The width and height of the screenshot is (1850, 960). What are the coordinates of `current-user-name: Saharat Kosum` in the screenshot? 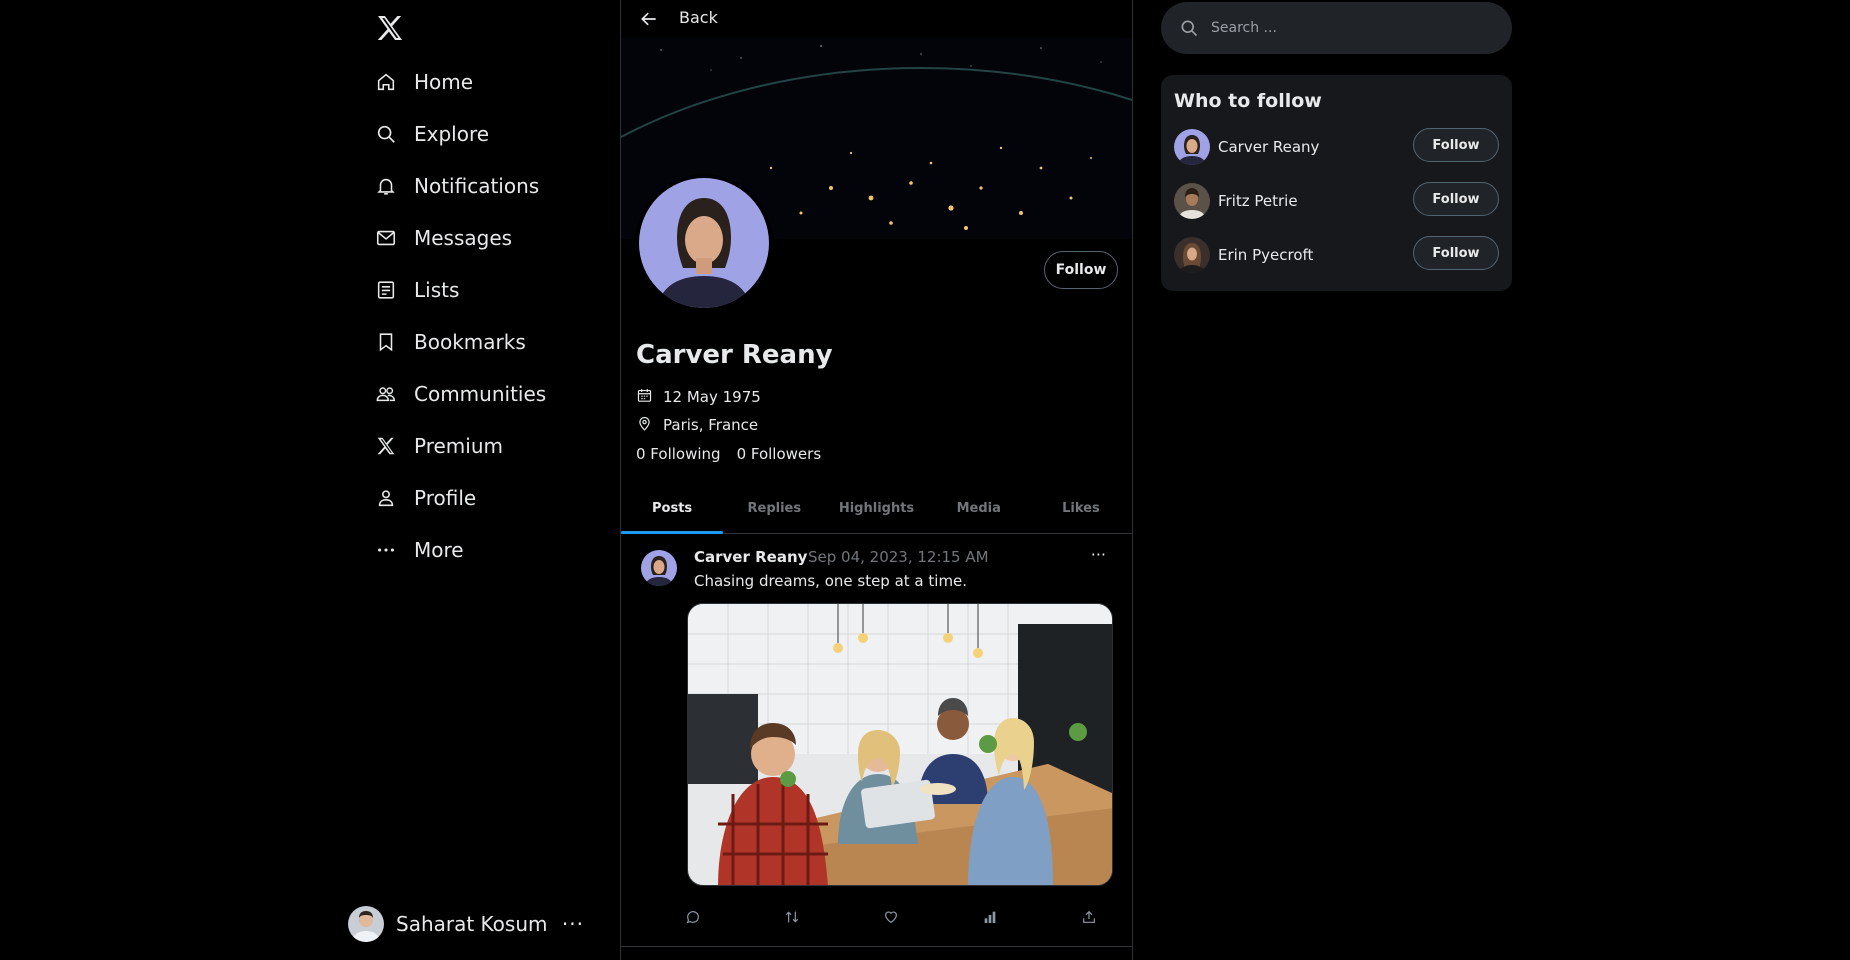 It's located at (472, 924).